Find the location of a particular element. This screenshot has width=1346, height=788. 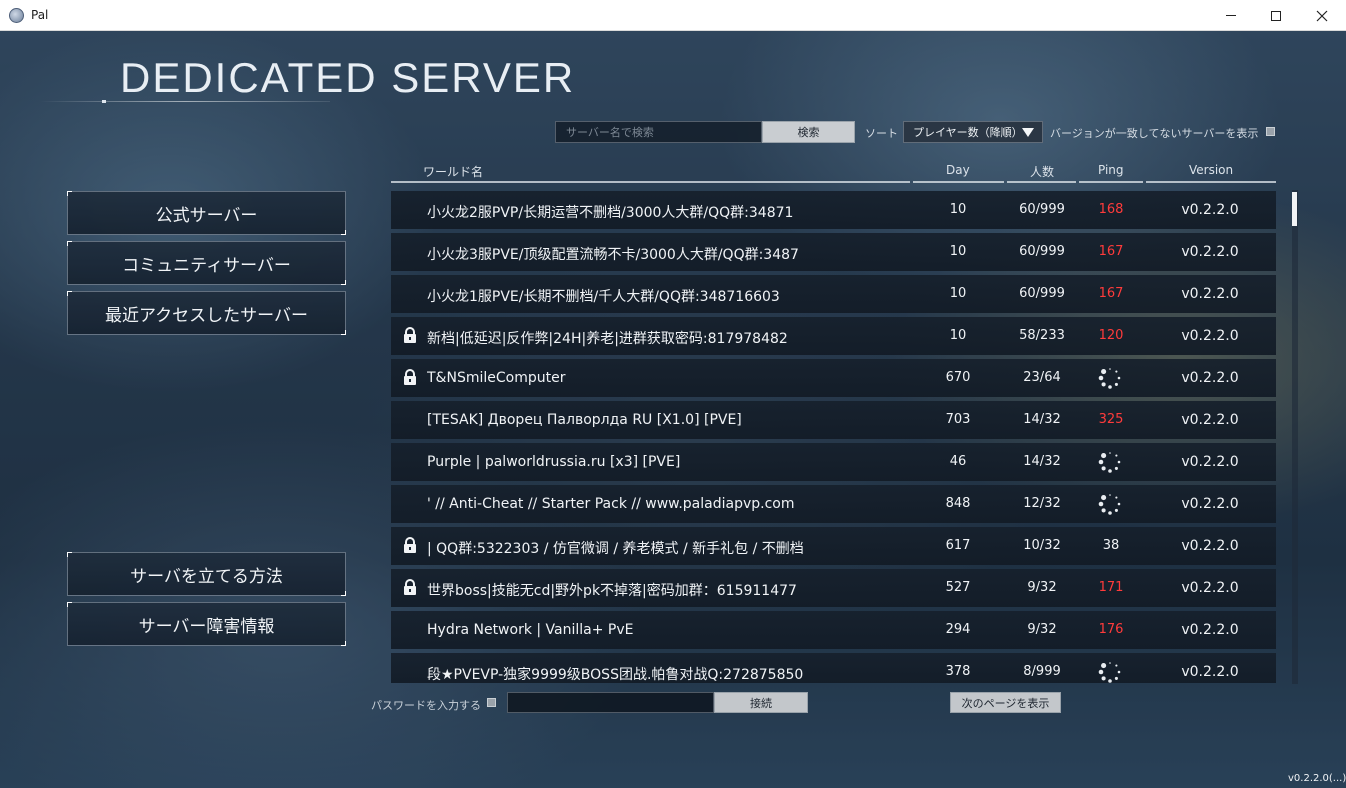

column-header-name: ワールド名 is located at coordinates (453, 171).